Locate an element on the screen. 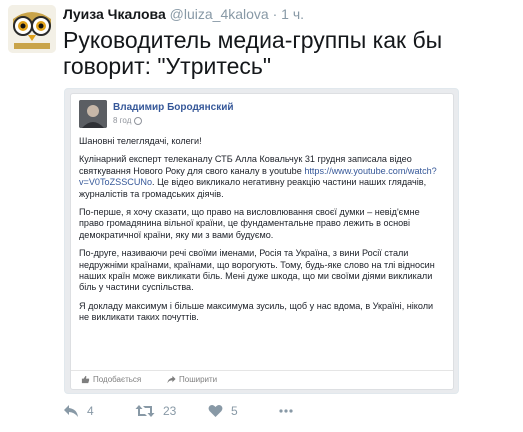 The image size is (523, 432). share-icon is located at coordinates (171, 379).